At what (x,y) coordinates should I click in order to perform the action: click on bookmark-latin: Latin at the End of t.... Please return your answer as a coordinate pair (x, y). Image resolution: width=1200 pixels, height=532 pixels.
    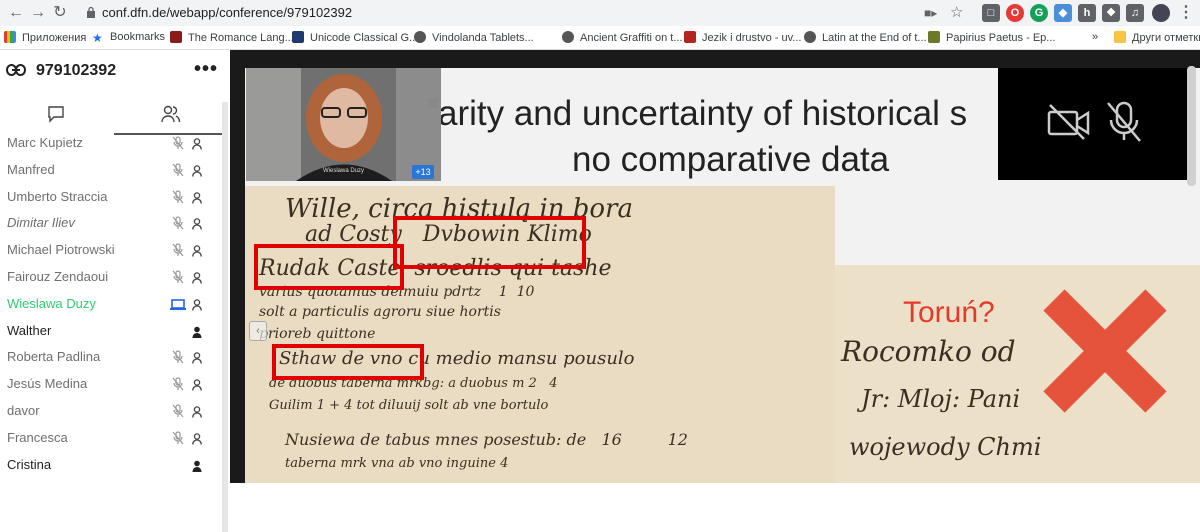
    Looking at the image, I should click on (865, 37).